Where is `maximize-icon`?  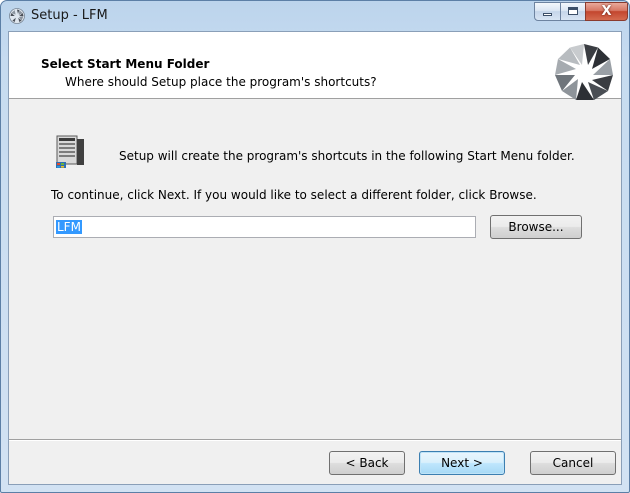
maximize-icon is located at coordinates (573, 11).